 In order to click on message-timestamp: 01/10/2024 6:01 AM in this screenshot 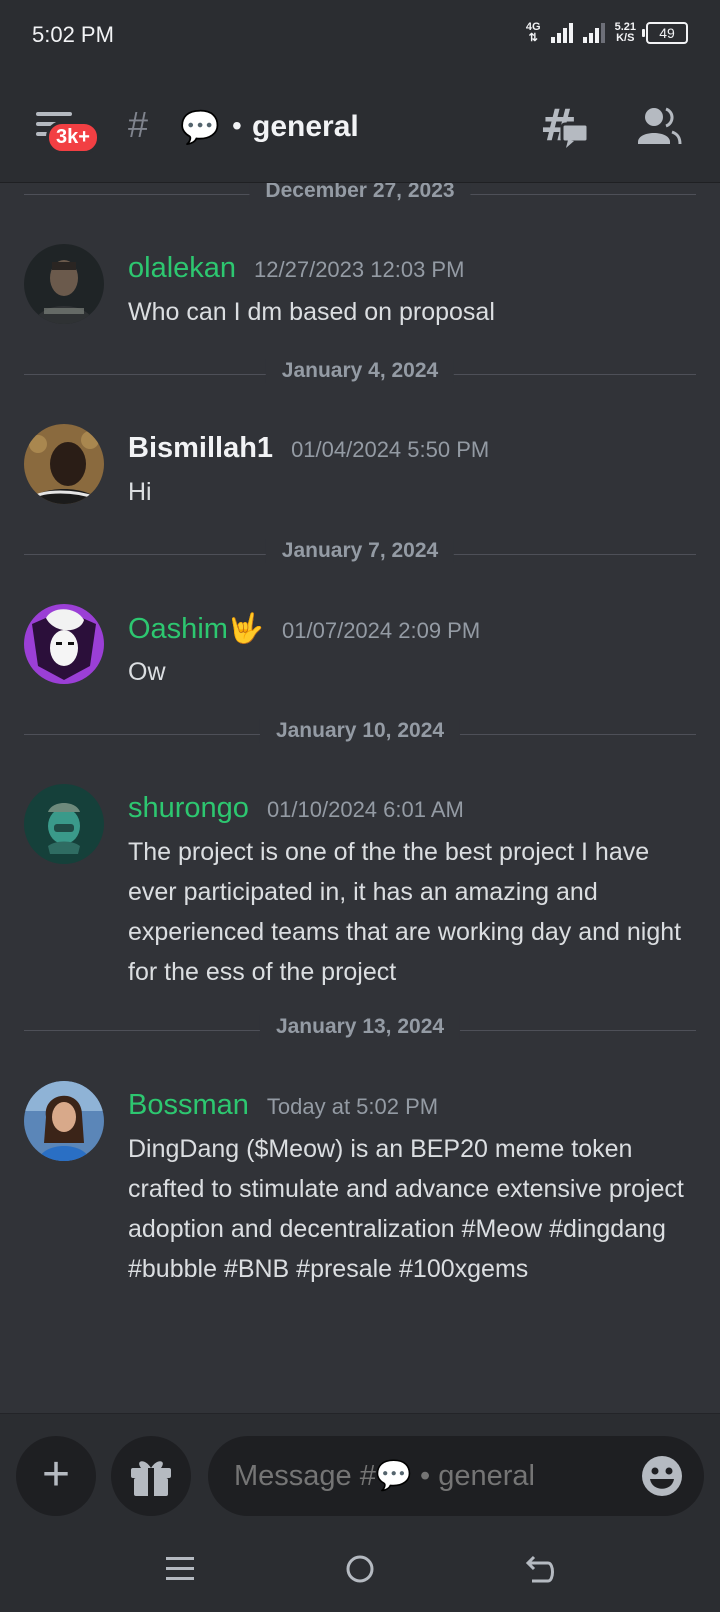, I will do `click(365, 809)`.